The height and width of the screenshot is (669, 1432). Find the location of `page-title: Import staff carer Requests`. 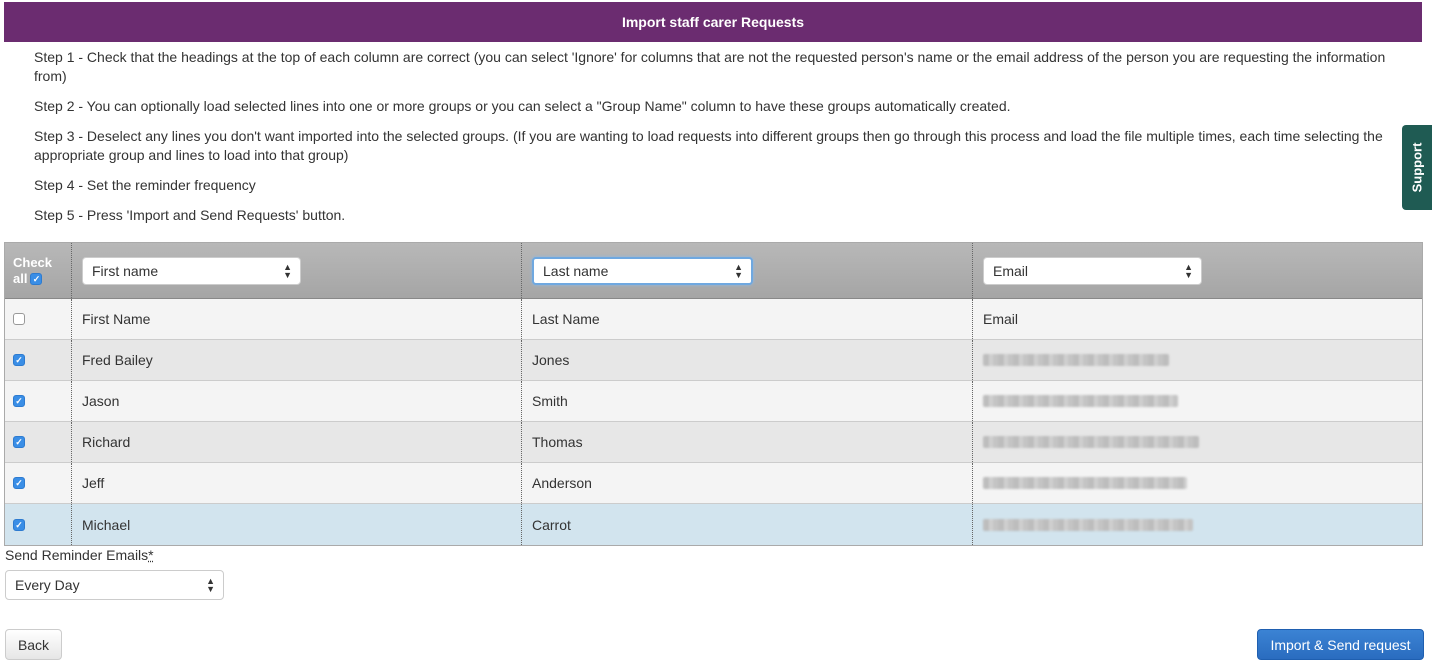

page-title: Import staff carer Requests is located at coordinates (713, 22).